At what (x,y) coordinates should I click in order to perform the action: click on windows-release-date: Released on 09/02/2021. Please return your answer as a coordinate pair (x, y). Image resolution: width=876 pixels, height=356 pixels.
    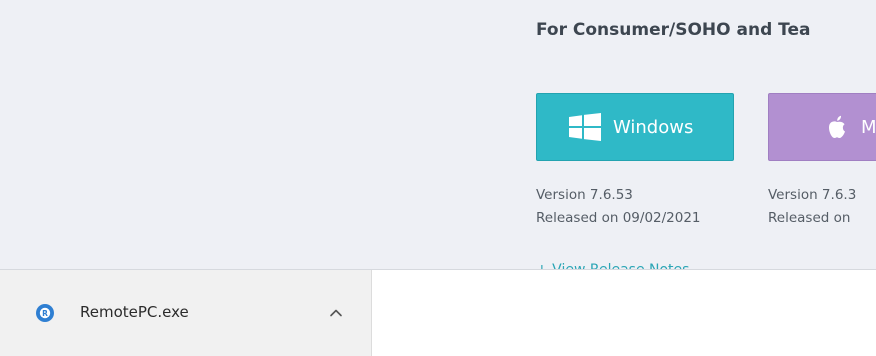
    Looking at the image, I should click on (618, 218).